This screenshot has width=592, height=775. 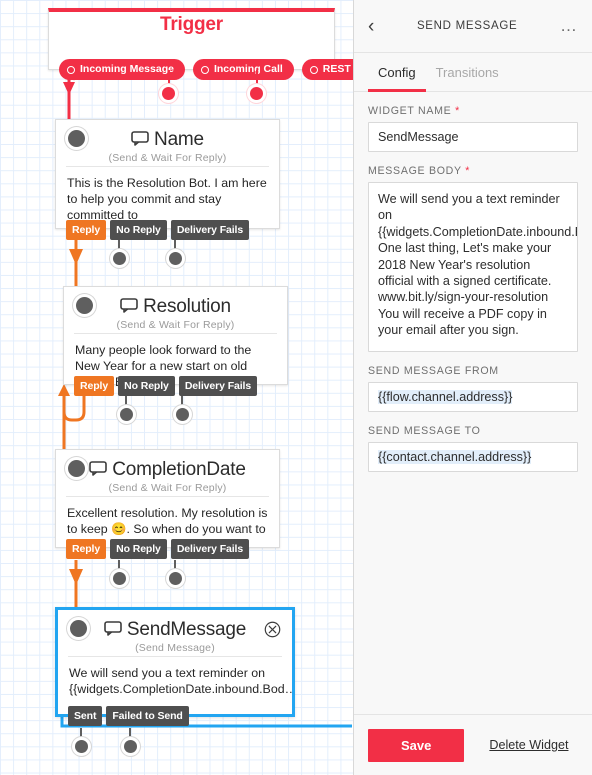 I want to click on node-header: CompletionDate (Send & Wait For Reply), so click(x=167, y=472).